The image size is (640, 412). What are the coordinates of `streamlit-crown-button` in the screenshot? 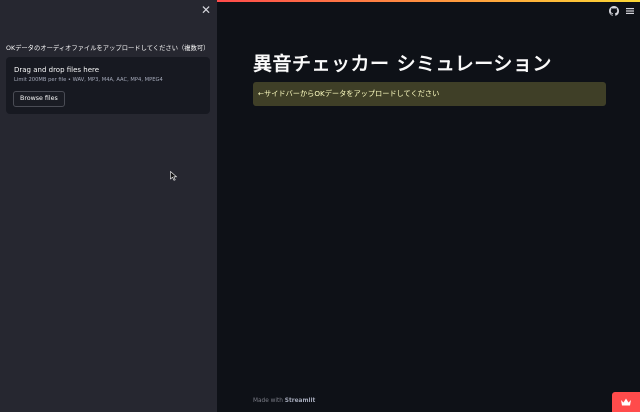 It's located at (626, 402).